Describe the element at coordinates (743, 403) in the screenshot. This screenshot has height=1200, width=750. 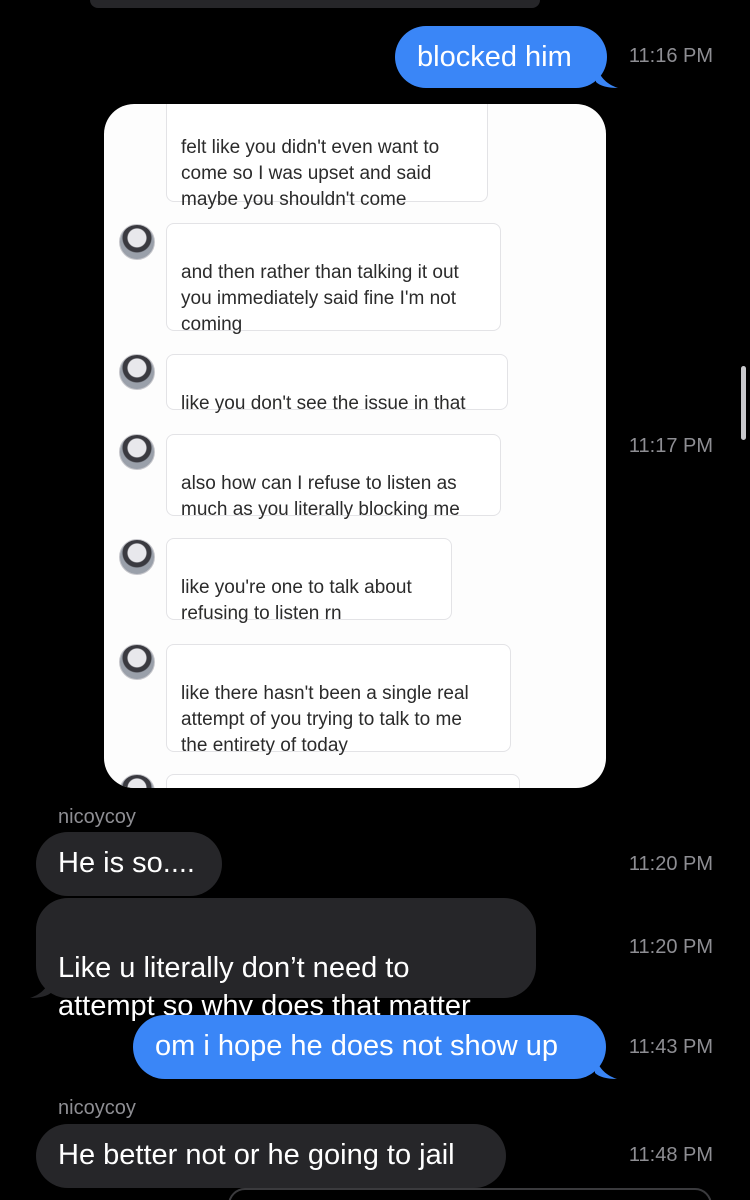
I see `scroll-indicator` at that location.